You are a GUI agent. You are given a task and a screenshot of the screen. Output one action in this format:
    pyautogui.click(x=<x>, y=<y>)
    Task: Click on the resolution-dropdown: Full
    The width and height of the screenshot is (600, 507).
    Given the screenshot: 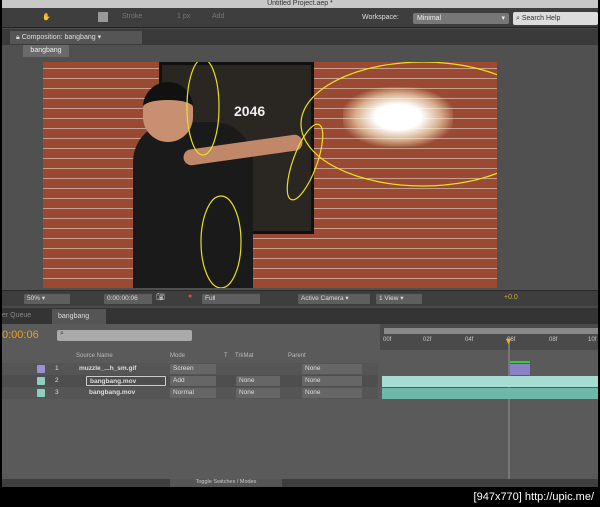 What is the action you would take?
    pyautogui.click(x=231, y=299)
    